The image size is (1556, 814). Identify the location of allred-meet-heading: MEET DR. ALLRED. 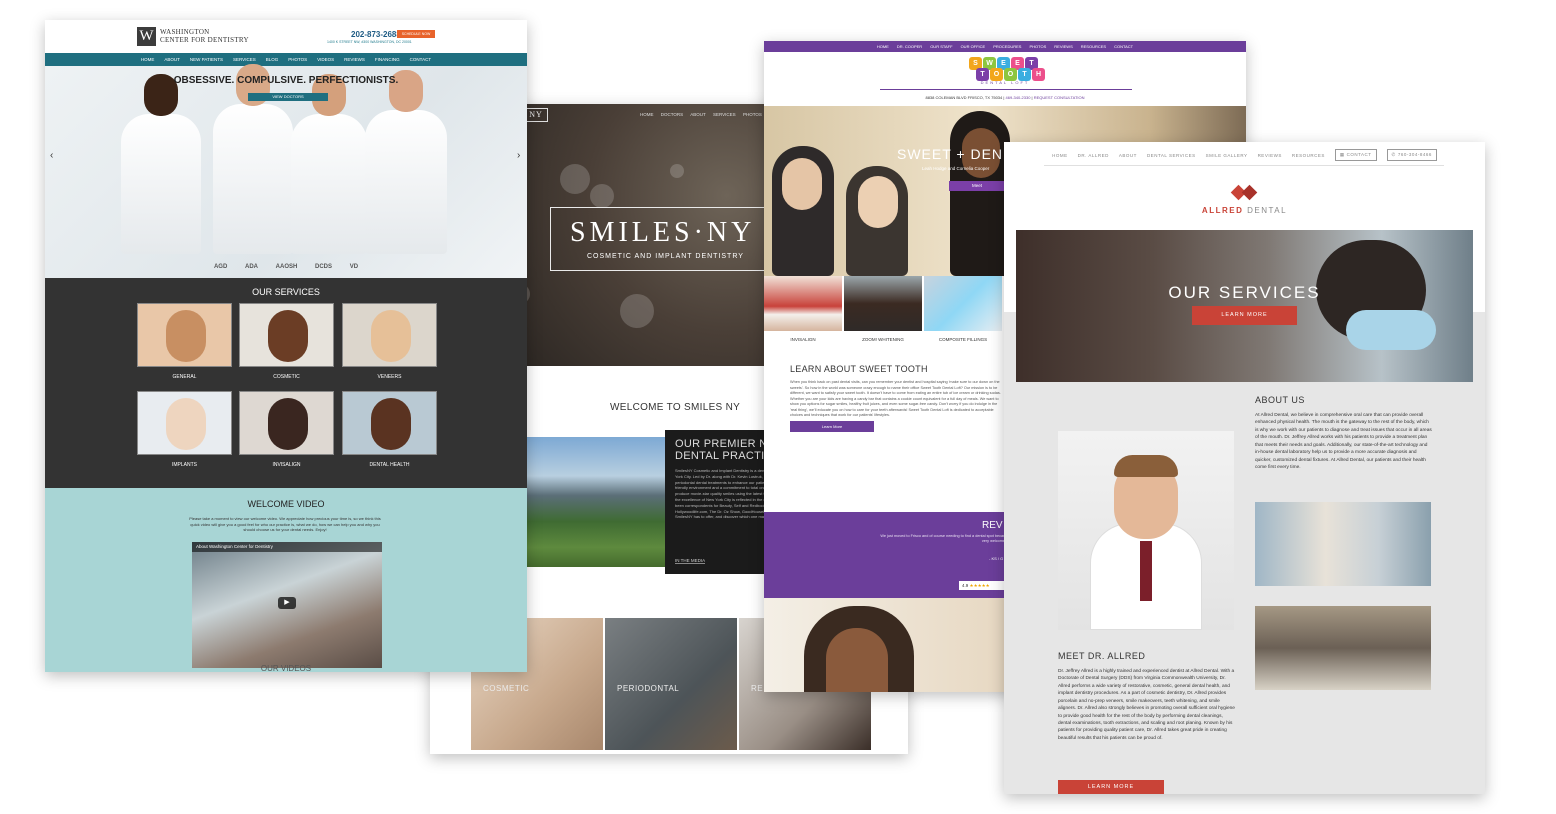
(1102, 656).